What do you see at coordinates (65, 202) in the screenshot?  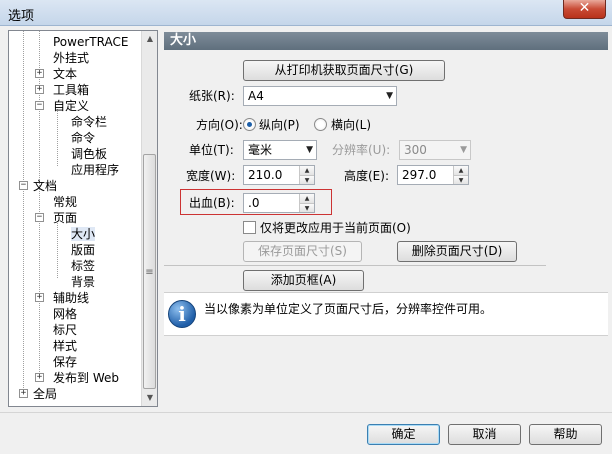 I see `tree-item: 常规` at bounding box center [65, 202].